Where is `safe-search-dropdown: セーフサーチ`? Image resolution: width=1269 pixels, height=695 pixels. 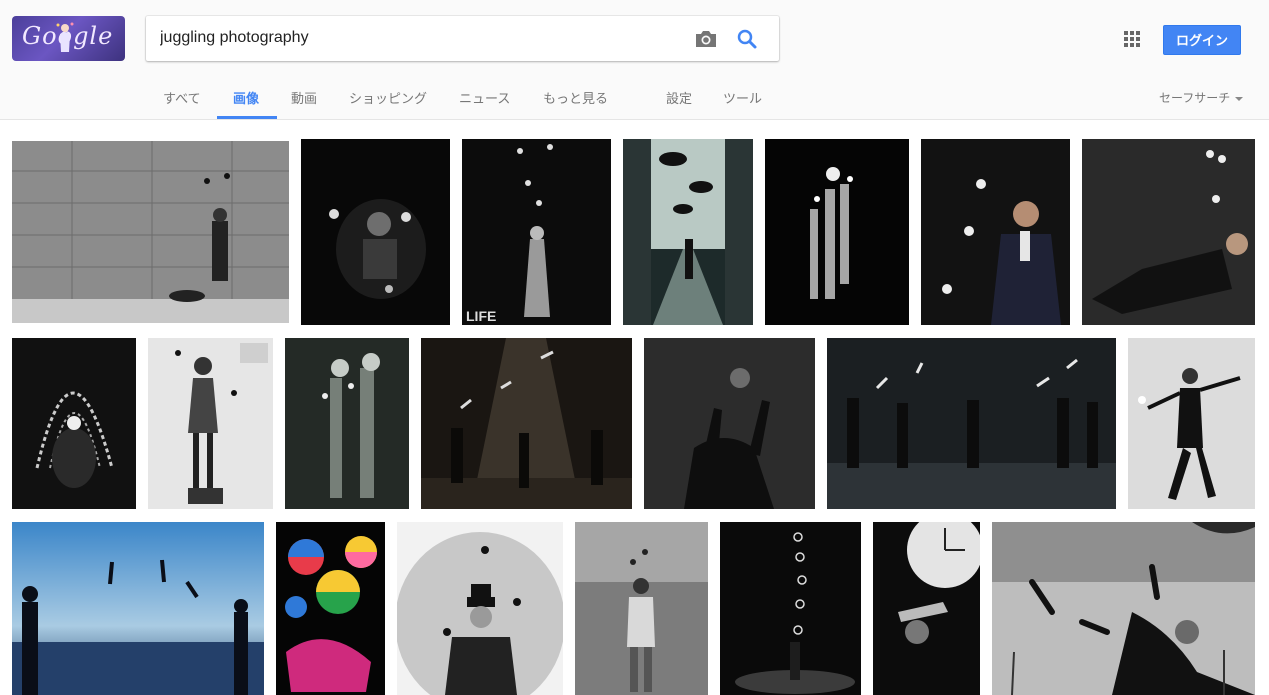 safe-search-dropdown: セーフサーチ is located at coordinates (1201, 97).